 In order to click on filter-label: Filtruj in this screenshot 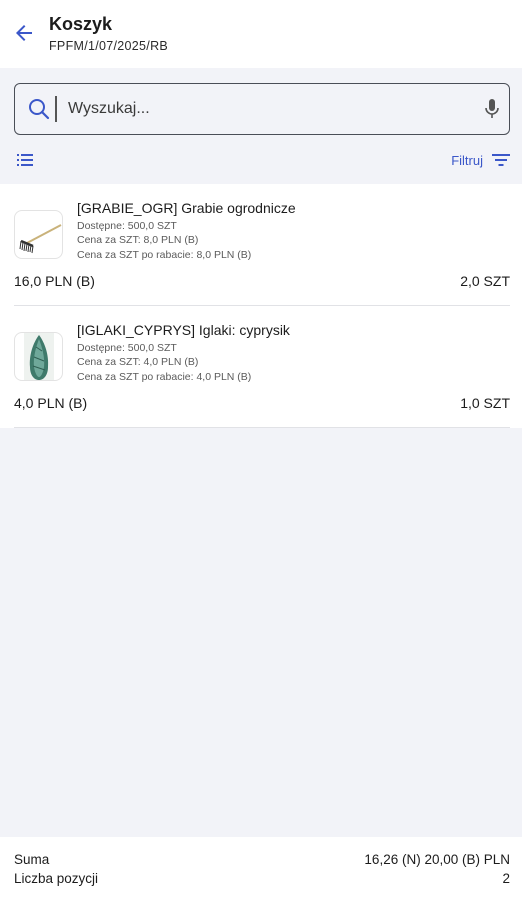, I will do `click(467, 160)`.